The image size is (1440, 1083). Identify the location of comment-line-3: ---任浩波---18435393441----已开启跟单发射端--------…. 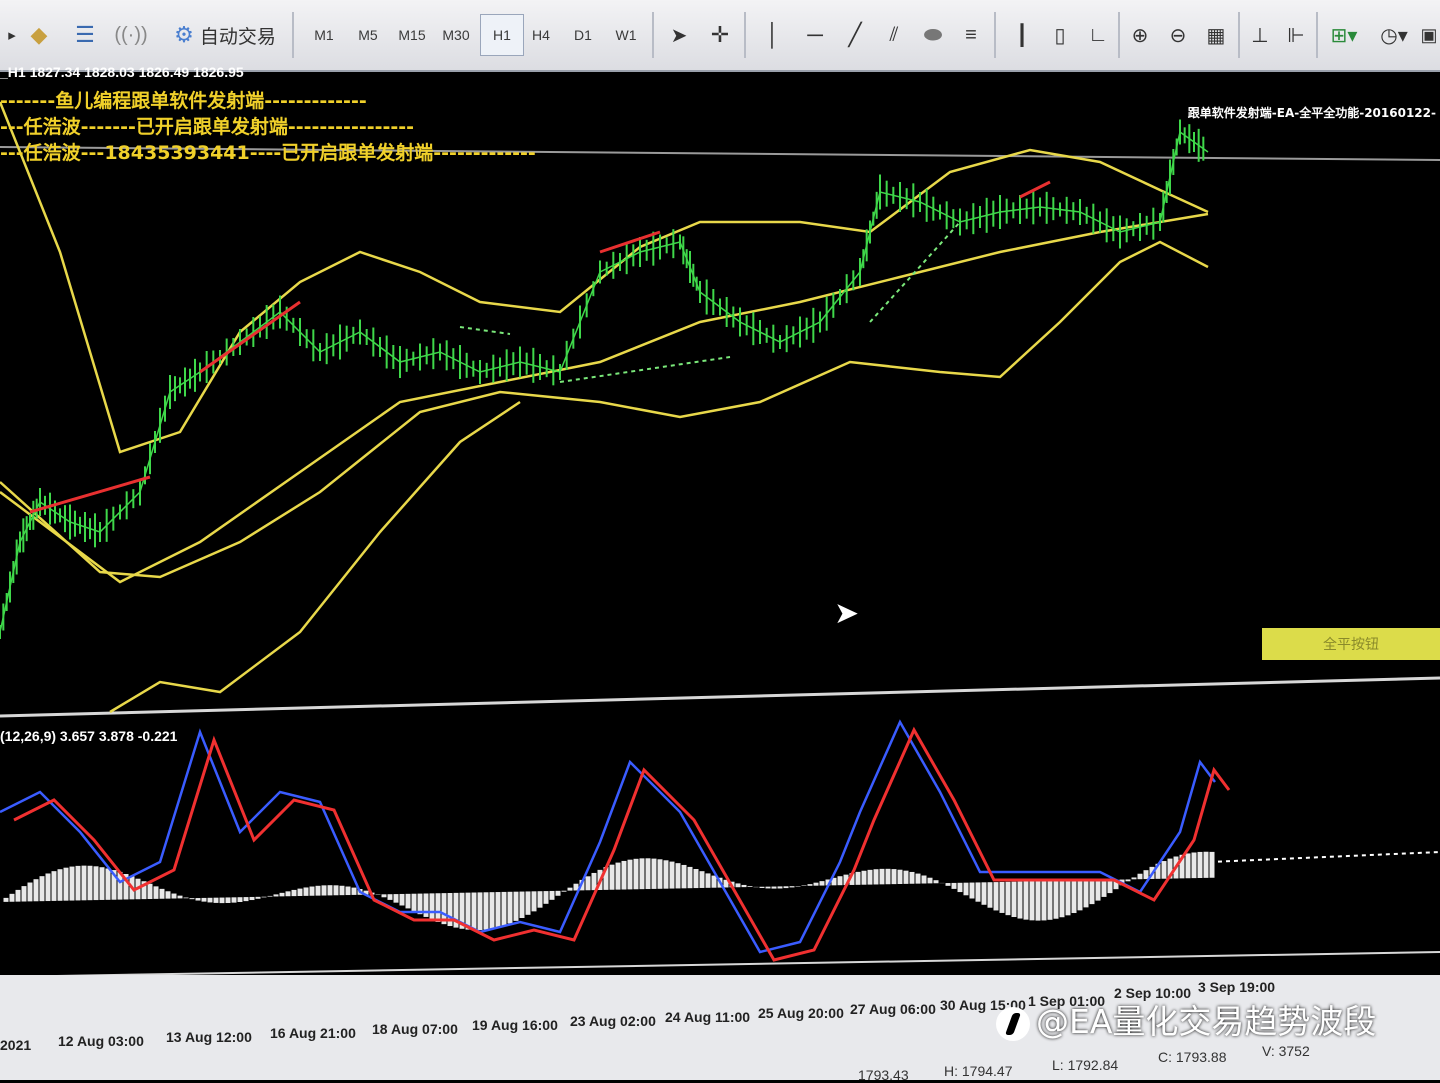
(268, 153).